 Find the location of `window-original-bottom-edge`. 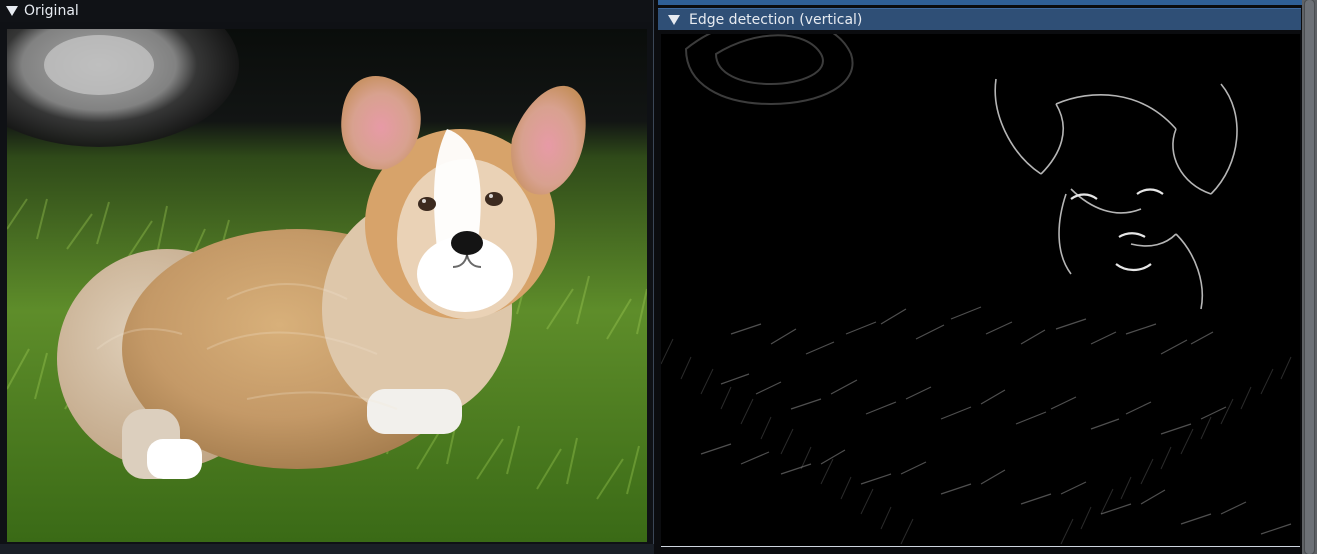

window-original-bottom-edge is located at coordinates (327, 549).